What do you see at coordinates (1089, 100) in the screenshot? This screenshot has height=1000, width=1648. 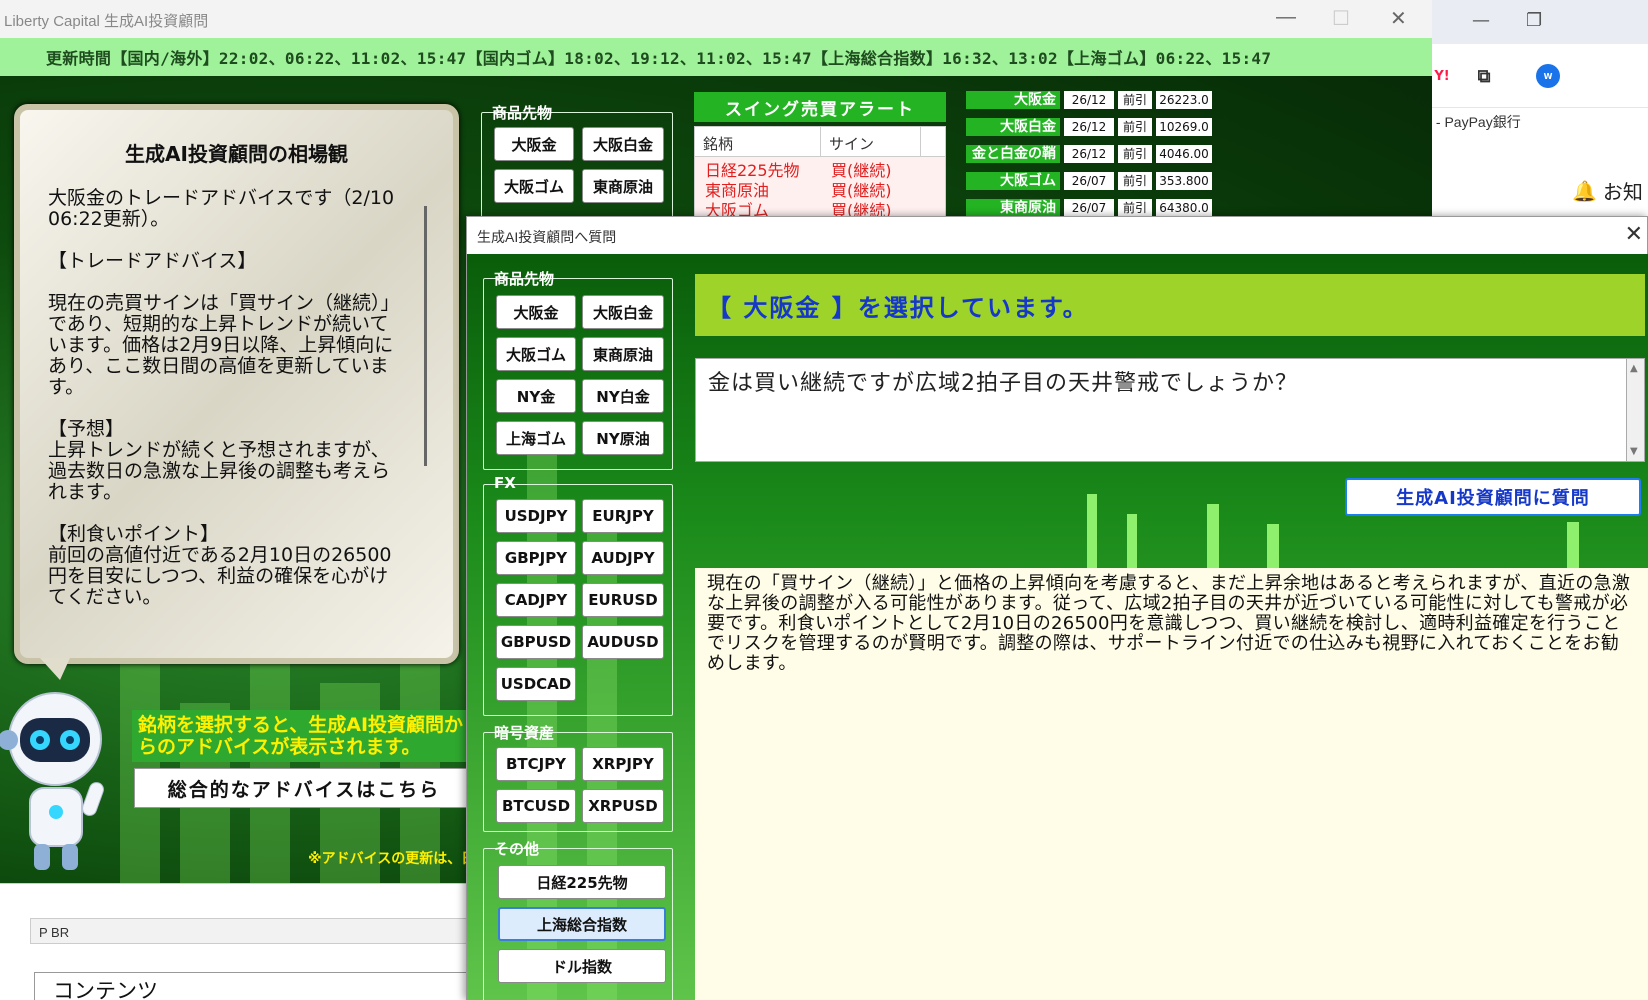 I see `quote-month: 26/12` at bounding box center [1089, 100].